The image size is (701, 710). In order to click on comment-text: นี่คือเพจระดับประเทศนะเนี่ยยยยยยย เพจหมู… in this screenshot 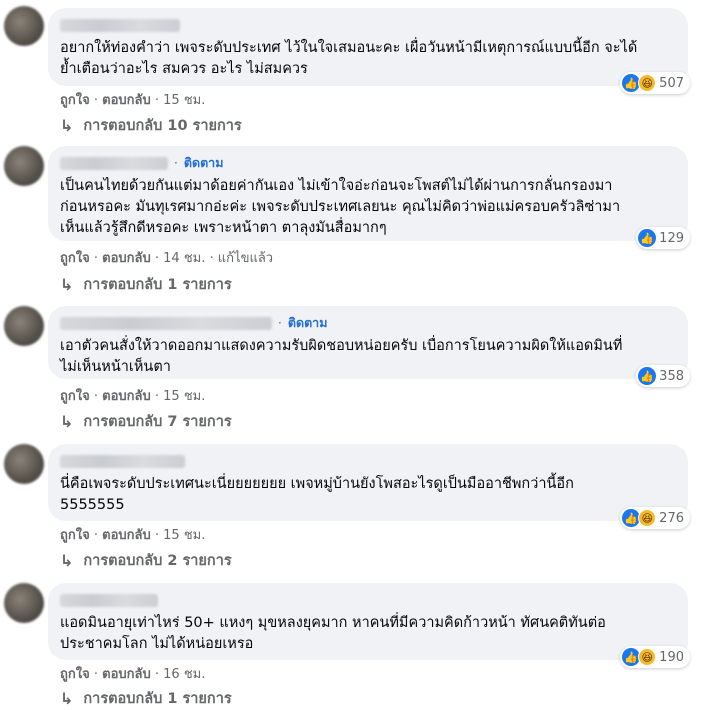, I will do `click(317, 494)`.